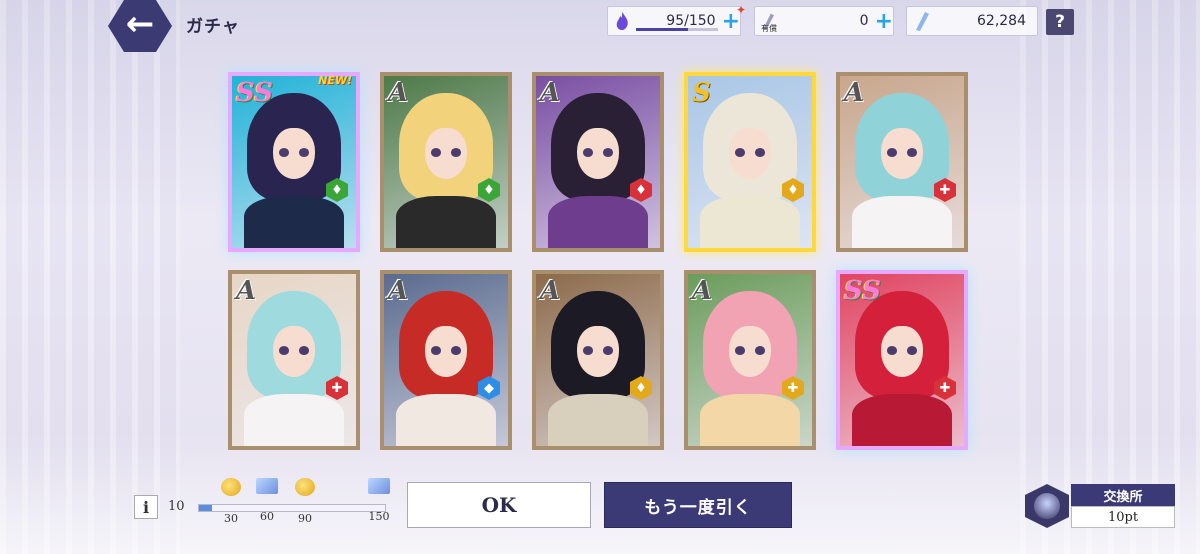  I want to click on free-gems-display: 62,284, so click(972, 21).